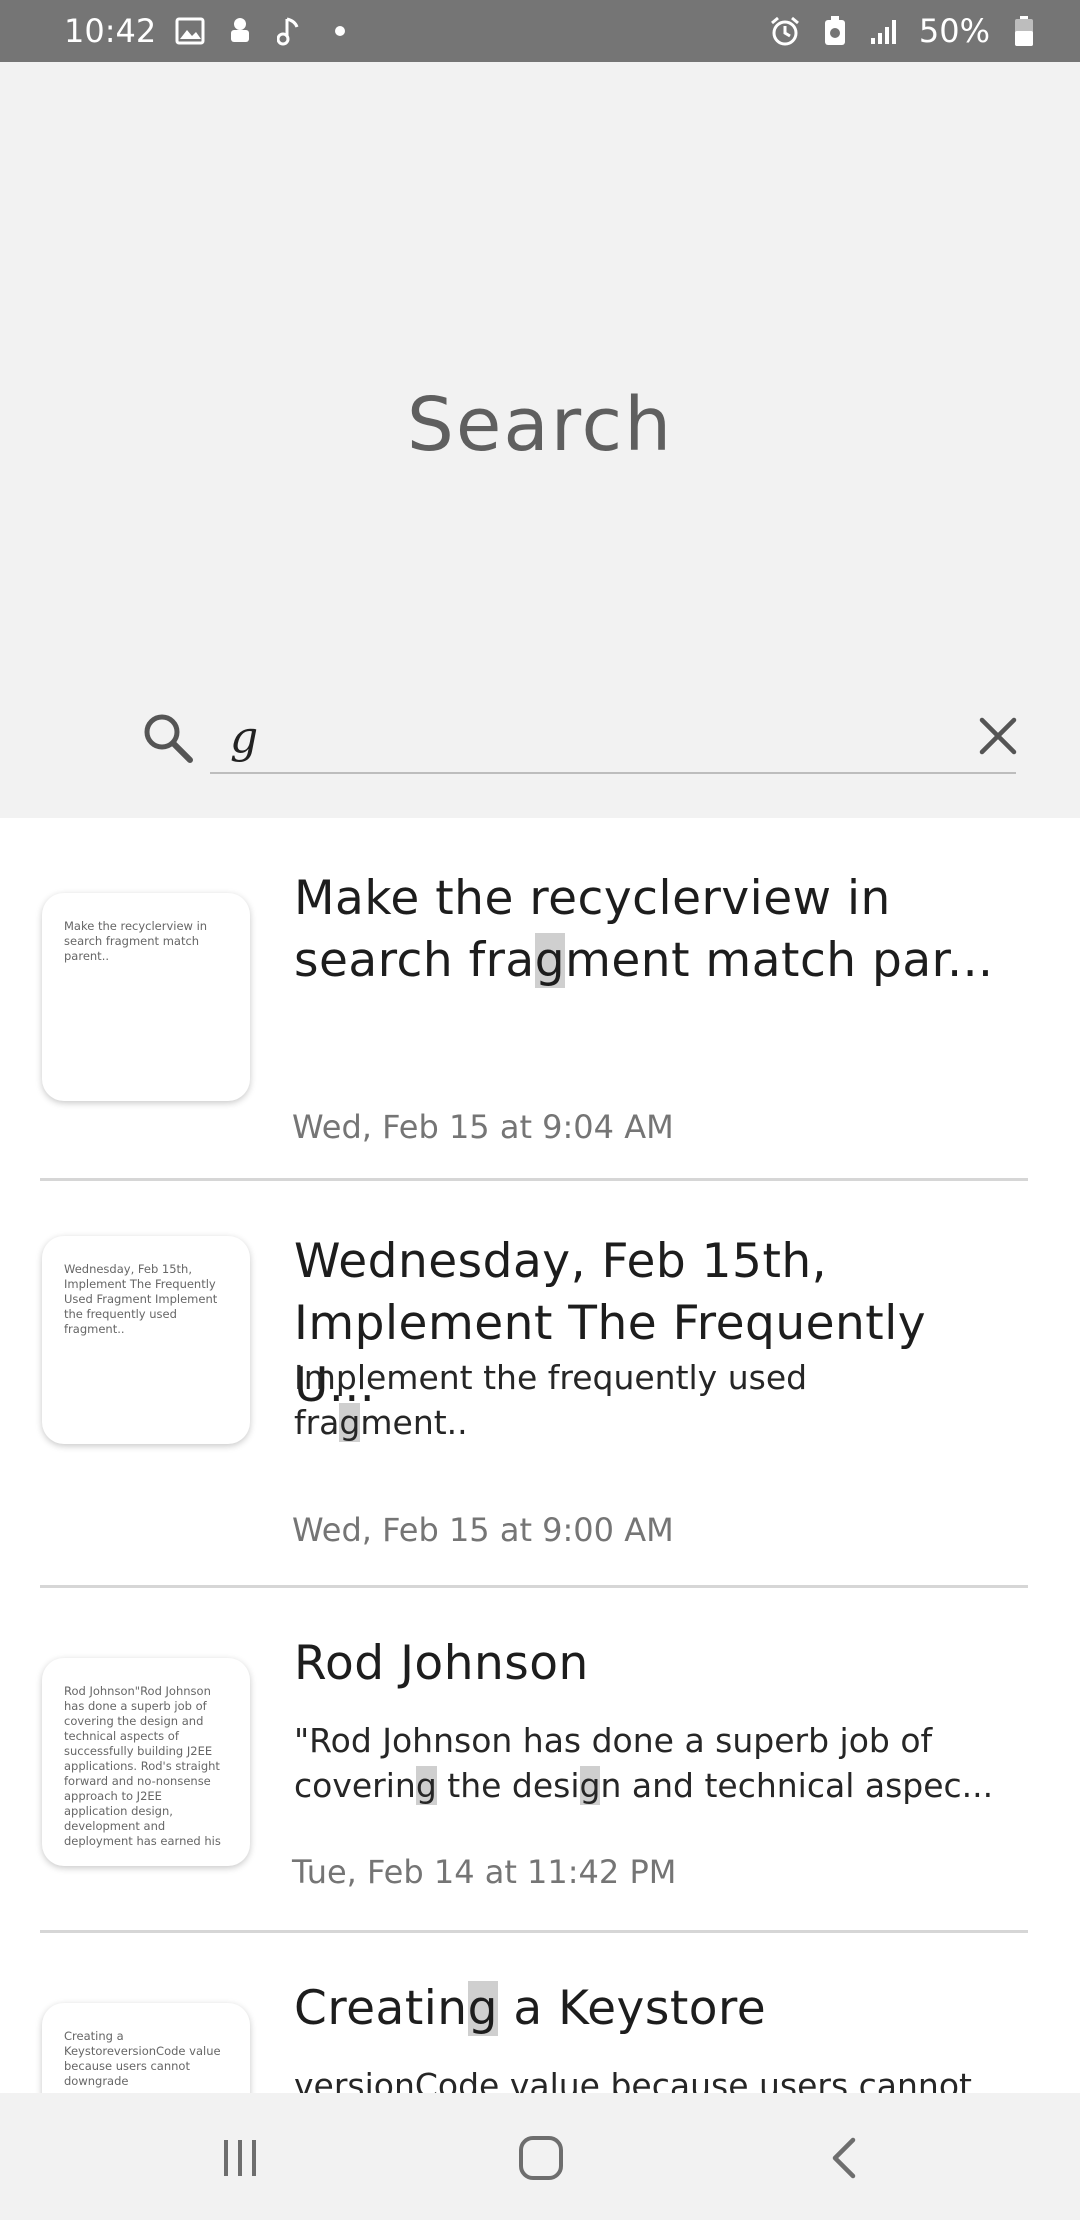 This screenshot has height=2220, width=1080. Describe the element at coordinates (484, 1872) in the screenshot. I see `note-date: Tue, Feb 14 at 11:42 PM` at that location.